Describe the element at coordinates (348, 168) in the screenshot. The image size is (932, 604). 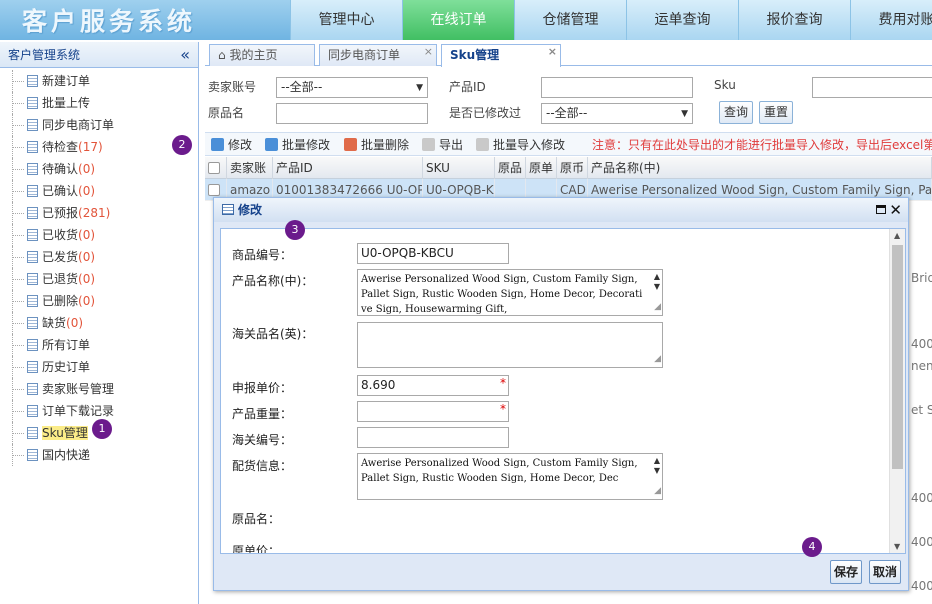
I see `col-product-id: 产品ID` at that location.